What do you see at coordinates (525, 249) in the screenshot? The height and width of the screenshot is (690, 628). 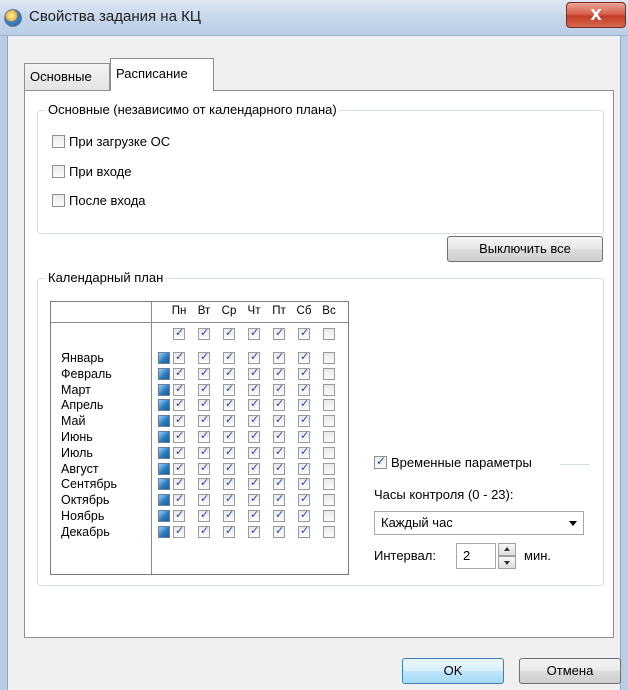 I see `disable-all-button: Выключить все` at bounding box center [525, 249].